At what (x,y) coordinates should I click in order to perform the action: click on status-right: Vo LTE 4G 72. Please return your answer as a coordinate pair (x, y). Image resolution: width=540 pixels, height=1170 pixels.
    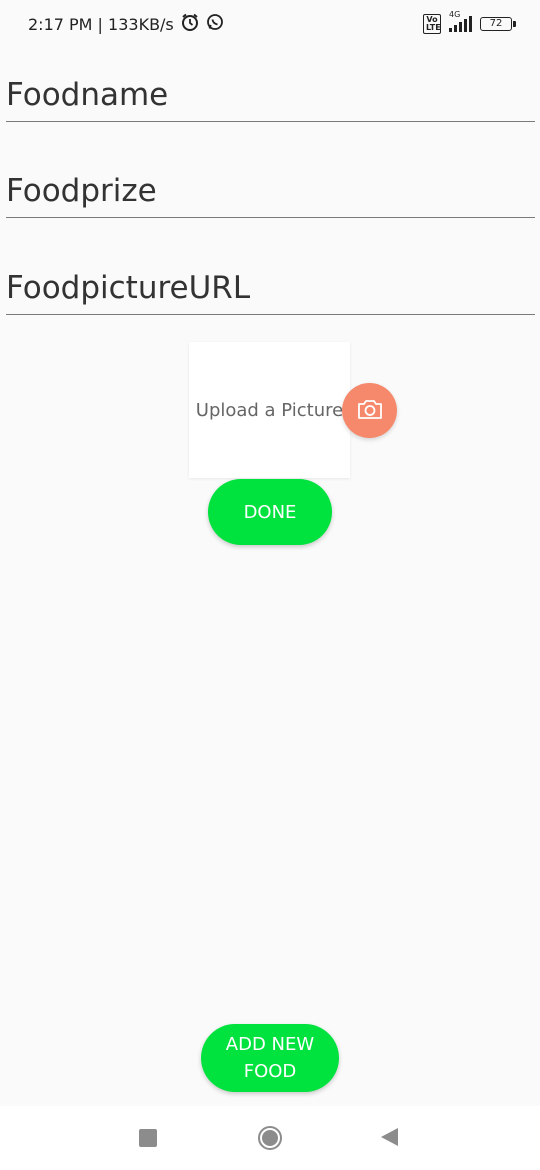
    Looking at the image, I should click on (469, 22).